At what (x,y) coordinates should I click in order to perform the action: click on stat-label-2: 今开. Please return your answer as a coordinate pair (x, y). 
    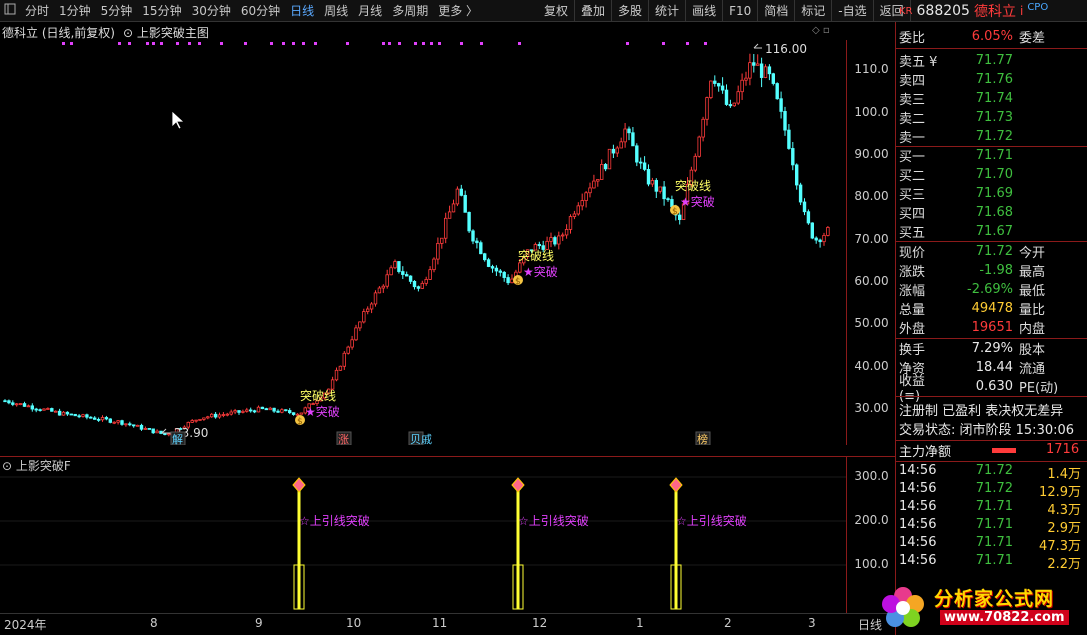
    Looking at the image, I should click on (1032, 253).